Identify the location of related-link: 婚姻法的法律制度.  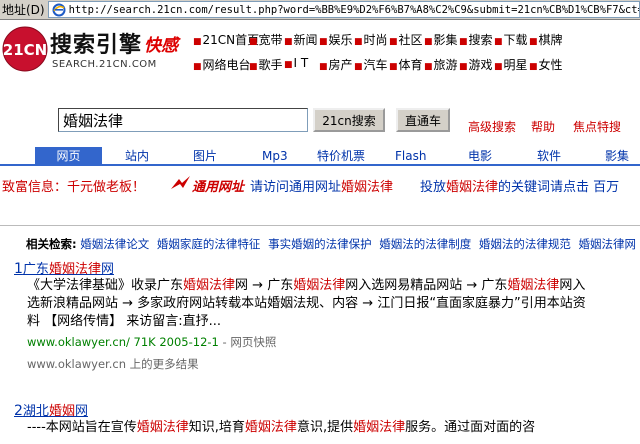
(425, 244).